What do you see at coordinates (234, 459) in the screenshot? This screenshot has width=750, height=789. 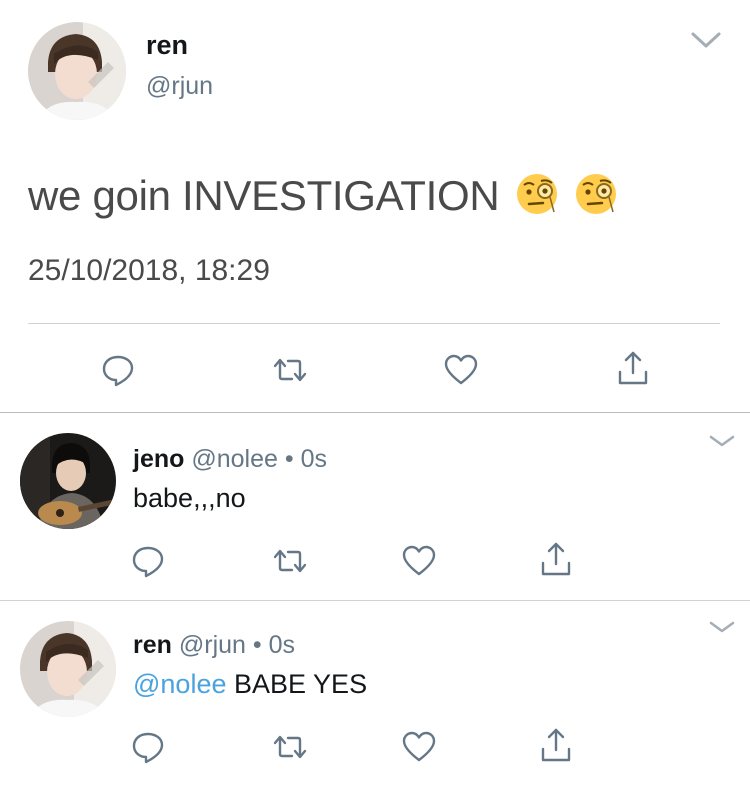 I see `author-handle: @nolee` at bounding box center [234, 459].